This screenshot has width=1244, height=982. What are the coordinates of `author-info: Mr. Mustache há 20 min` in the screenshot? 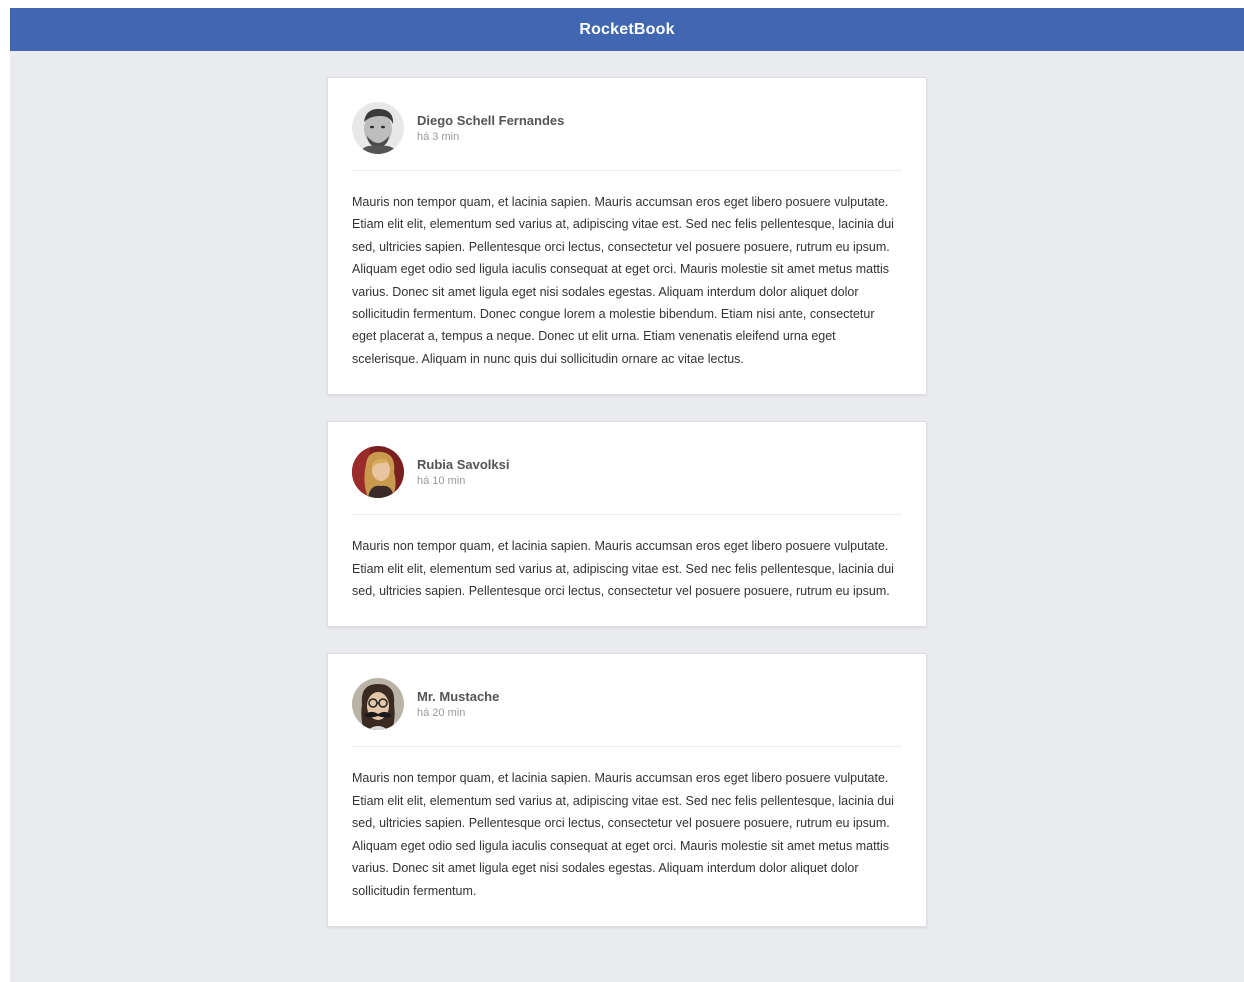 It's located at (458, 704).